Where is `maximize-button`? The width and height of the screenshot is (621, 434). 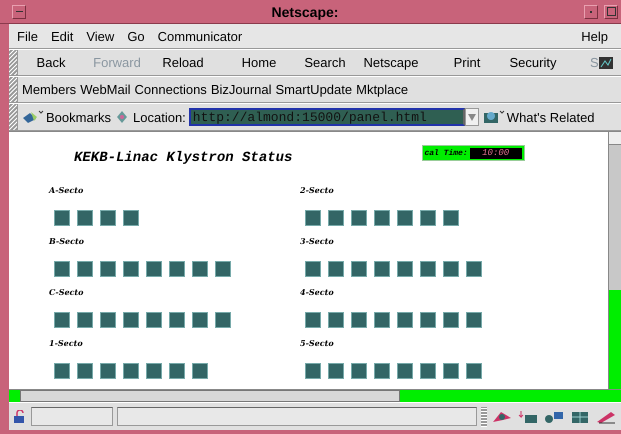
maximize-button is located at coordinates (611, 11).